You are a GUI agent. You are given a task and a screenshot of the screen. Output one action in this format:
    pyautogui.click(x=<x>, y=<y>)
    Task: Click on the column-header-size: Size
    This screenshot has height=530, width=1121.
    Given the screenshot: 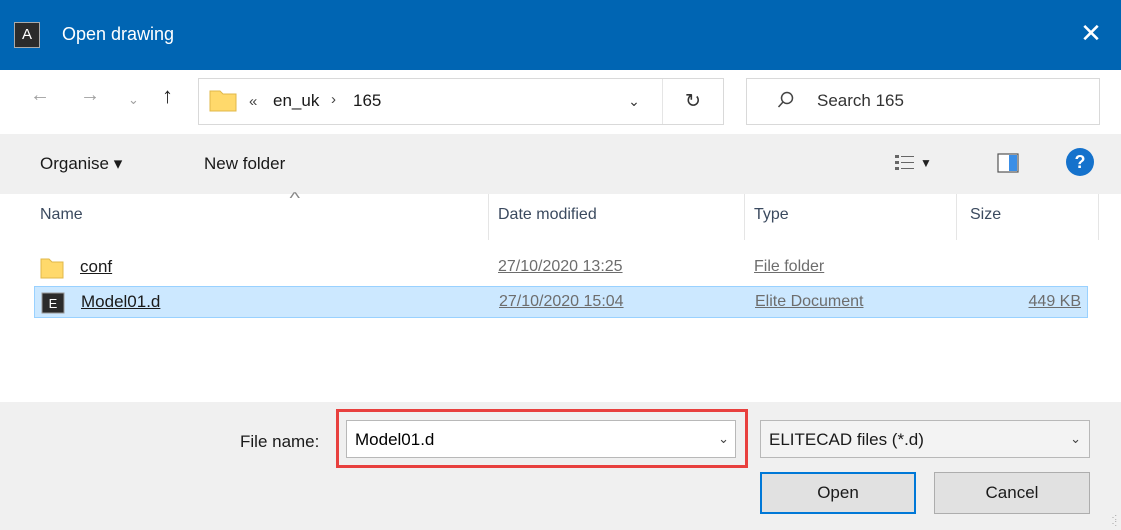 What is the action you would take?
    pyautogui.click(x=1030, y=217)
    